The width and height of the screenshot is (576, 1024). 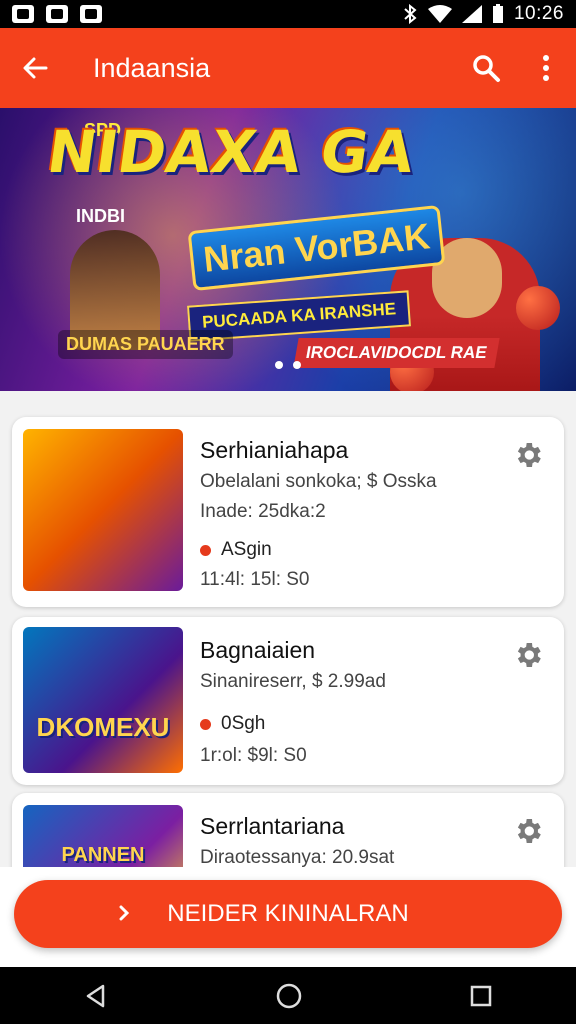 I want to click on banner-subtitle: INDBI, so click(x=100, y=216).